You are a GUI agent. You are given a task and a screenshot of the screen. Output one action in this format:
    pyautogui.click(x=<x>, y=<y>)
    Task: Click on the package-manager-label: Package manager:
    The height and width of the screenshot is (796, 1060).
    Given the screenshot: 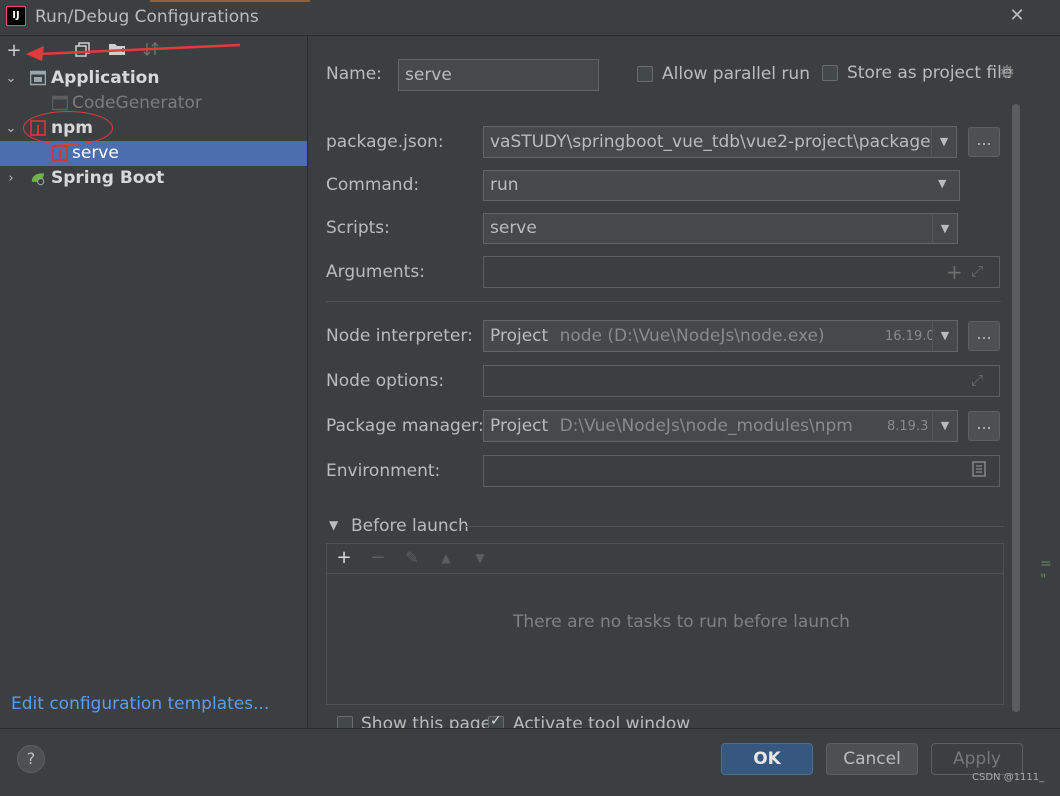 What is the action you would take?
    pyautogui.click(x=405, y=426)
    